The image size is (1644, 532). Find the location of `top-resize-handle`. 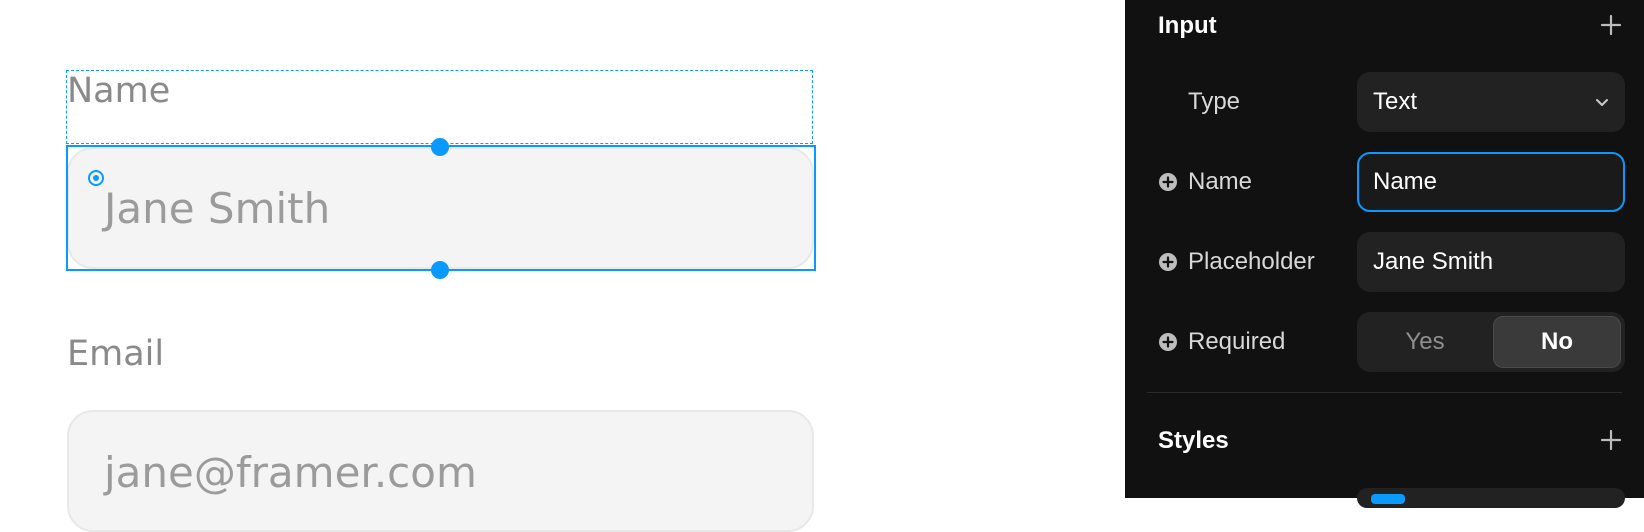

top-resize-handle is located at coordinates (440, 147).